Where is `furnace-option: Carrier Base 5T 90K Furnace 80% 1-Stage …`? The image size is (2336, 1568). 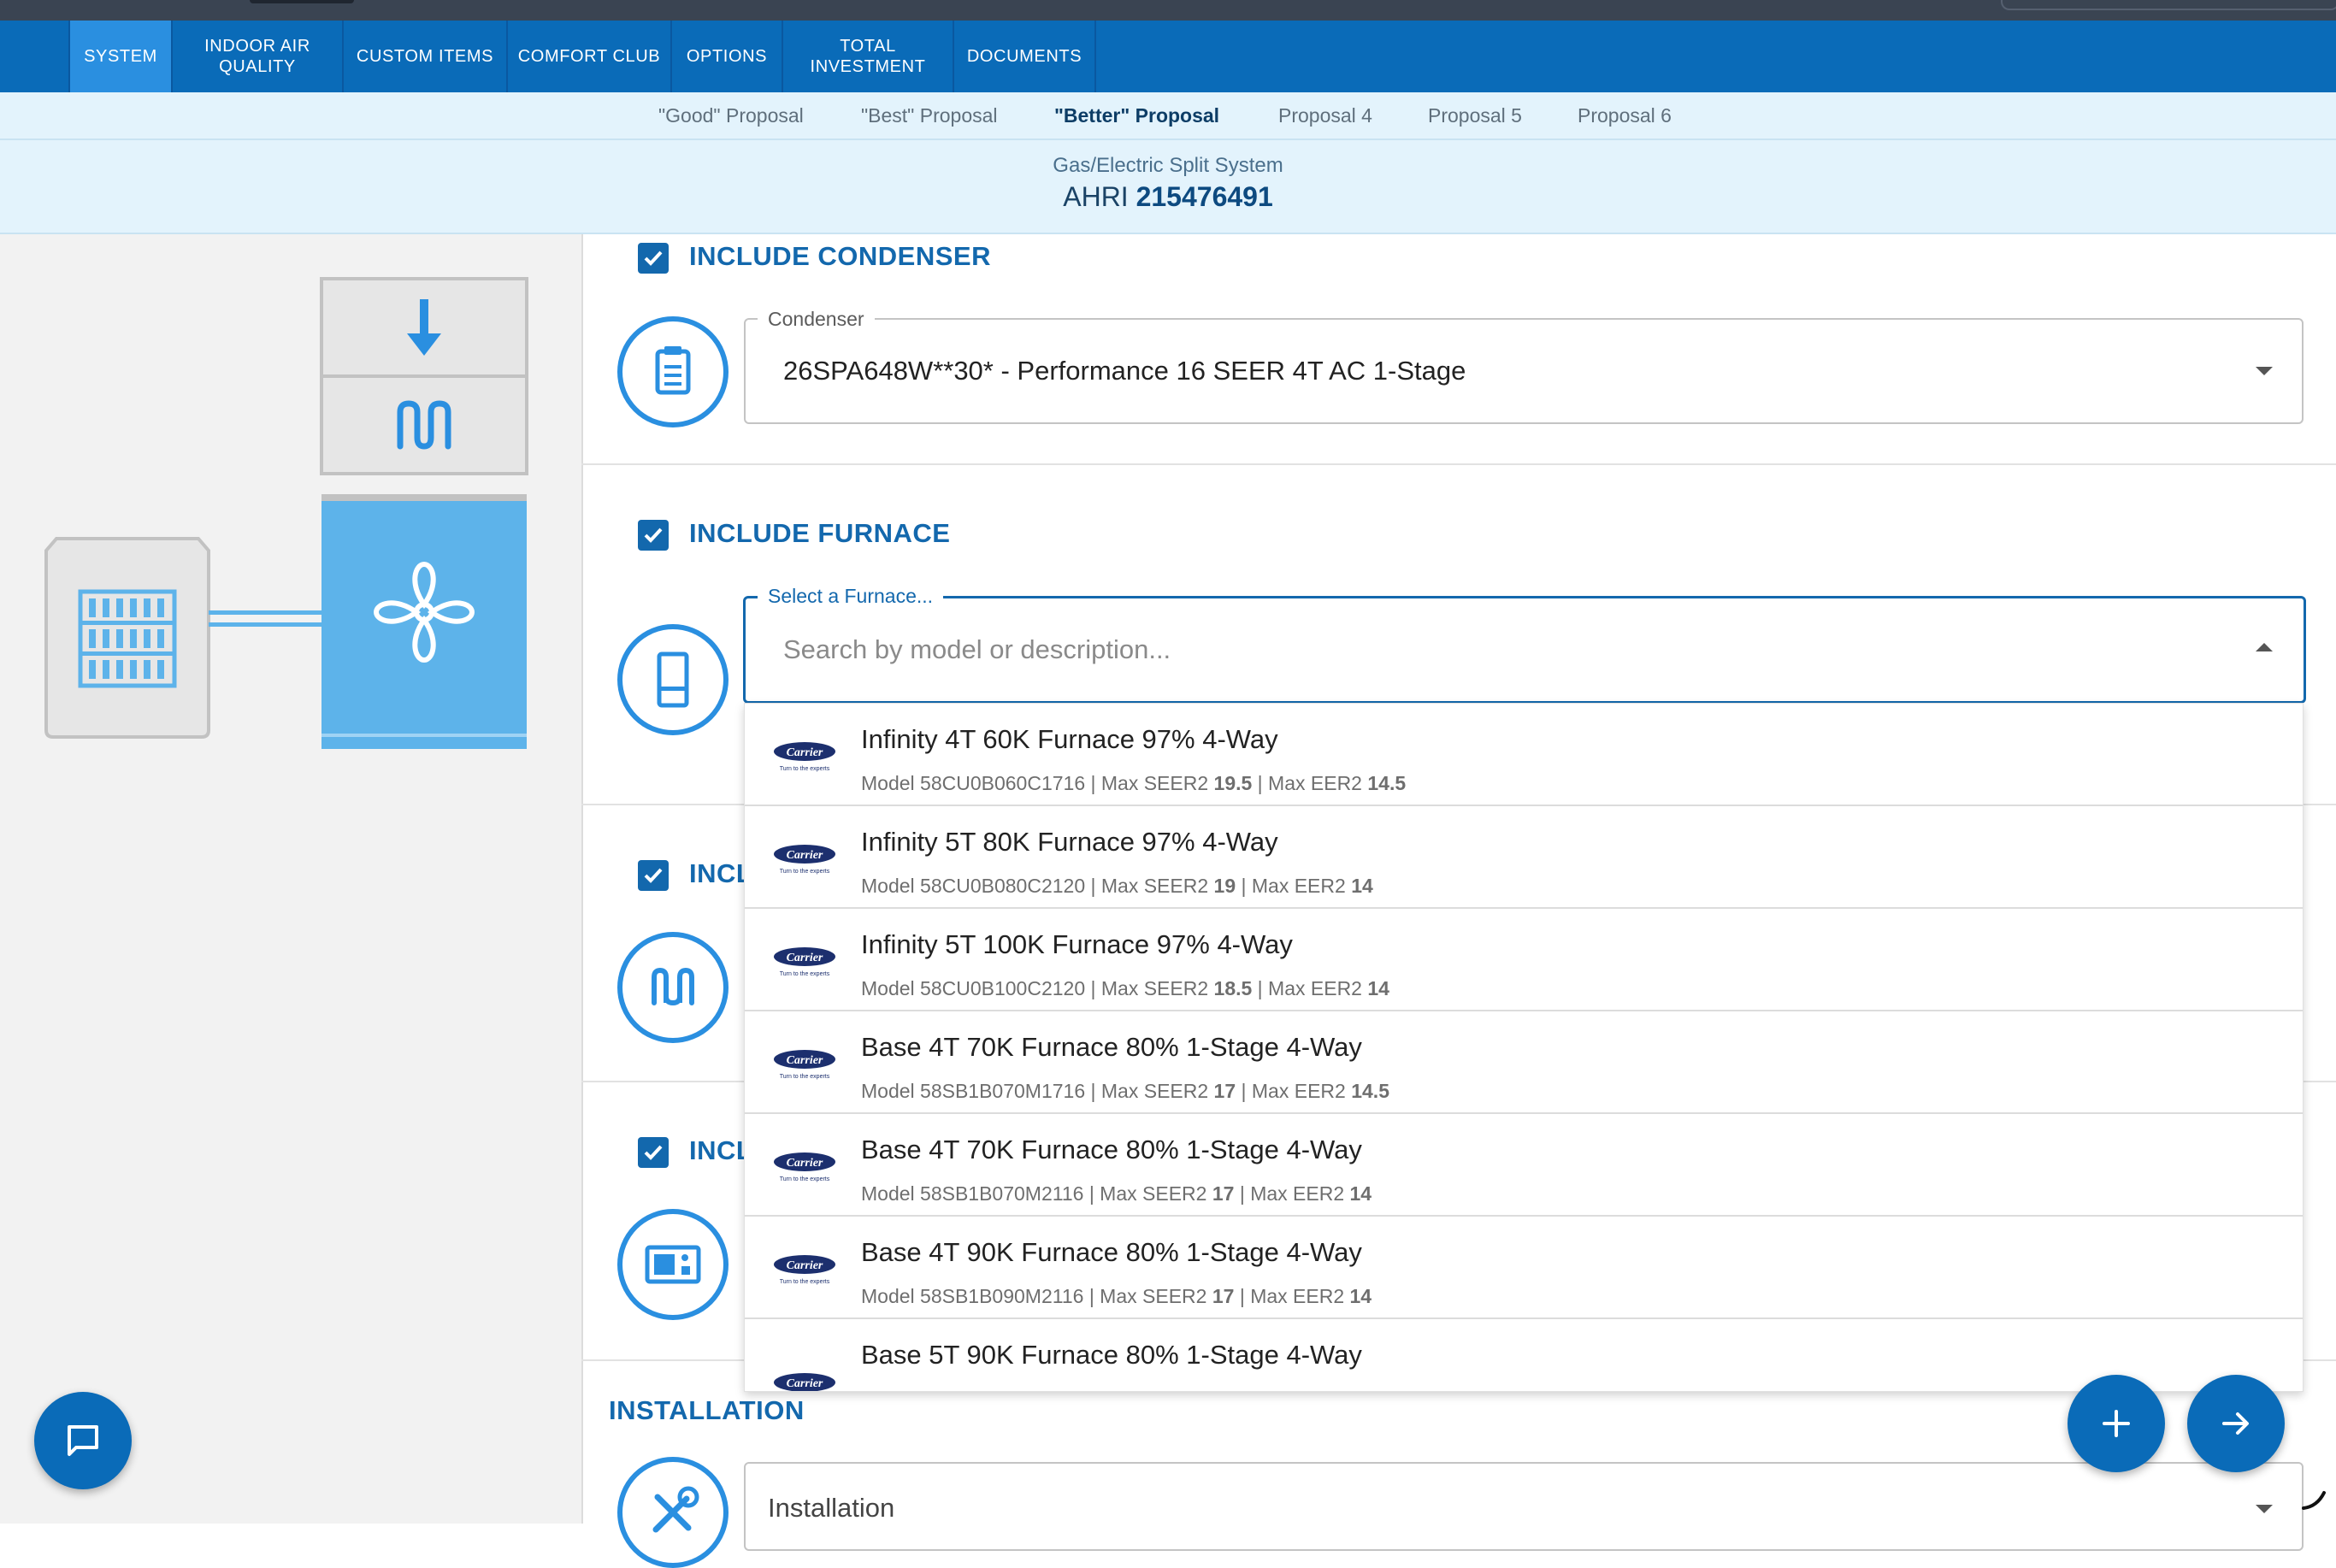 furnace-option: Carrier Base 5T 90K Furnace 80% 1-Stage … is located at coordinates (1524, 1355).